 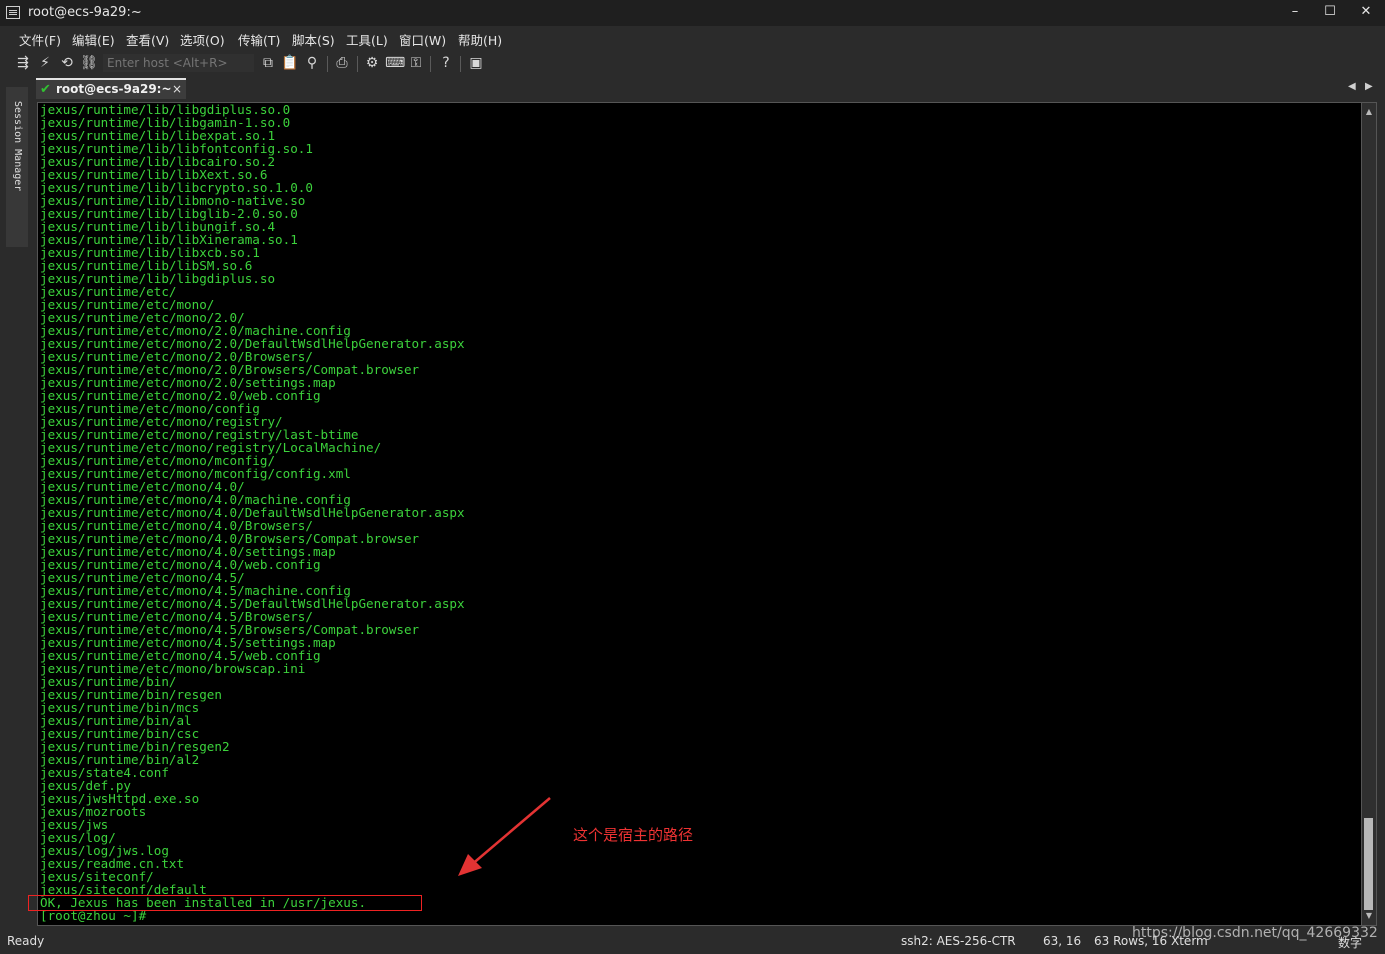 I want to click on menu-file: 文件(F), so click(x=40, y=39).